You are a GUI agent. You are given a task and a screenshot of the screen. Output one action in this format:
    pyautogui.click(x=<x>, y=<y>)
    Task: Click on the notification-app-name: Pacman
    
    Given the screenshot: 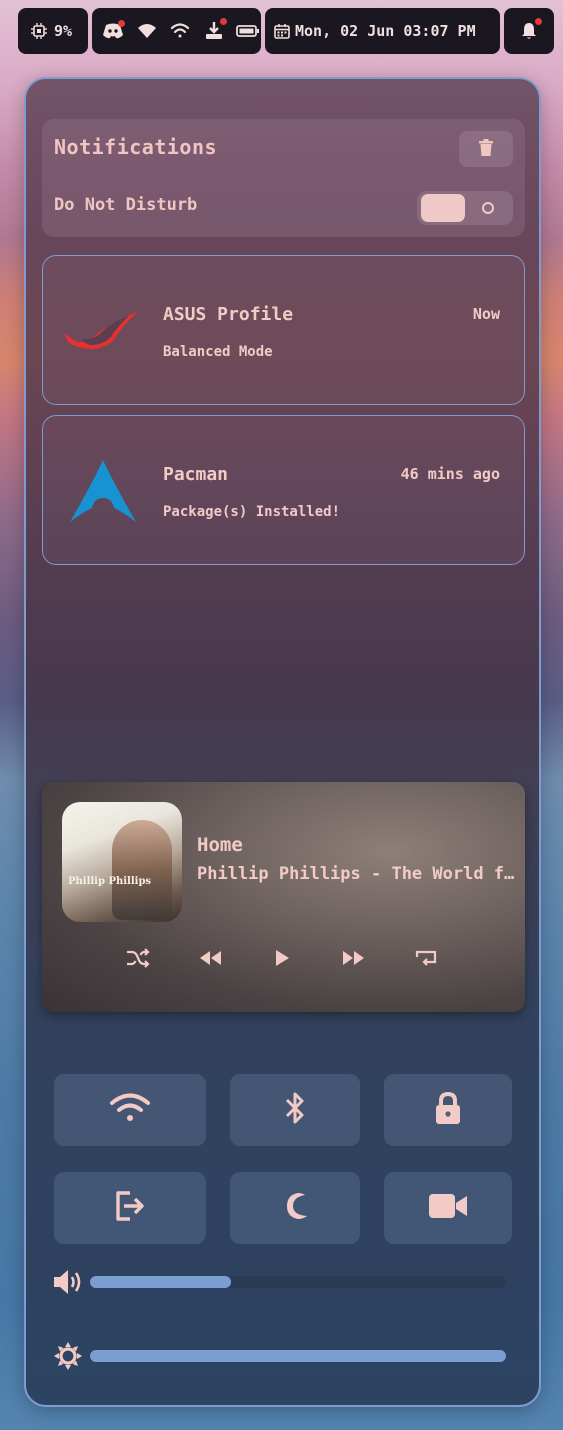 What is the action you would take?
    pyautogui.click(x=196, y=474)
    